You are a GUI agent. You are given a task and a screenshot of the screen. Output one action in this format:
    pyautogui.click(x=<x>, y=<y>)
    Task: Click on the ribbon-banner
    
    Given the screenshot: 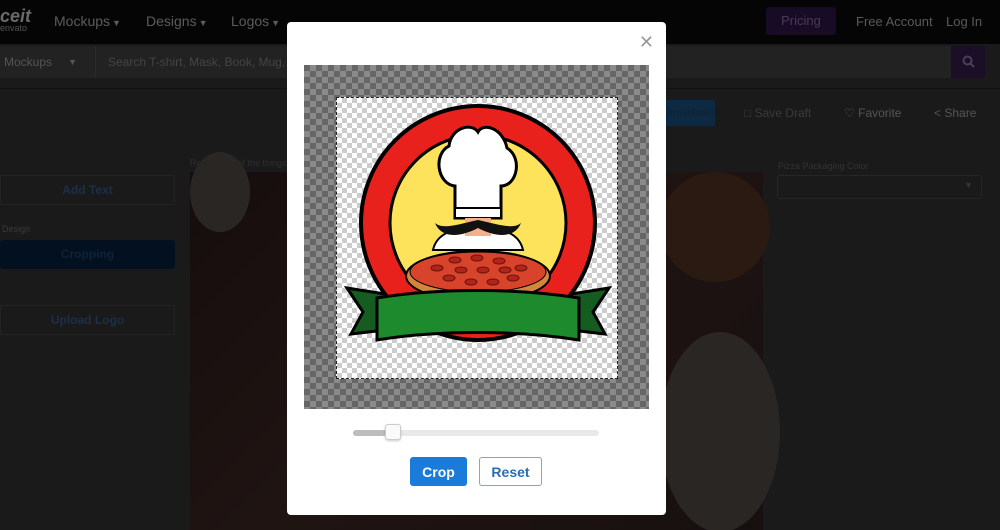 What is the action you would take?
    pyautogui.click(x=478, y=315)
    